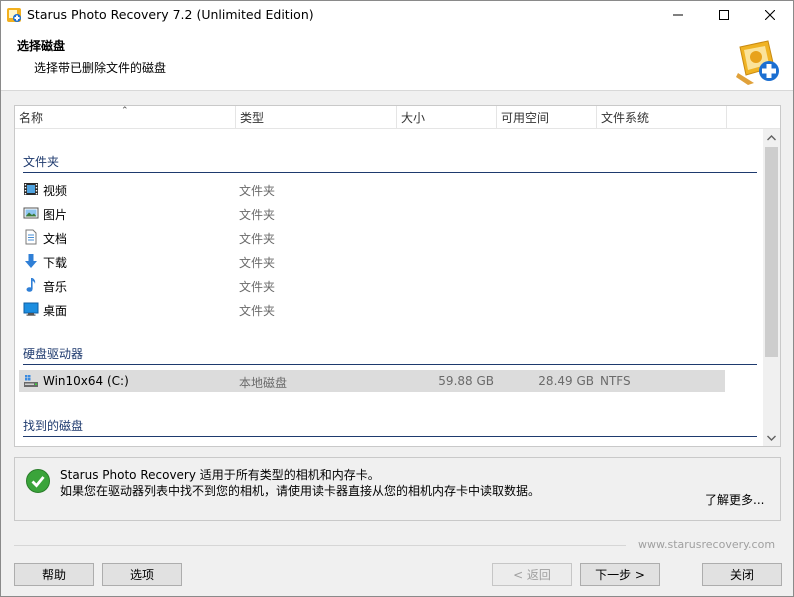 The height and width of the screenshot is (597, 794). What do you see at coordinates (372, 237) in the screenshot?
I see `list-item-folder: 文档 文件夹` at bounding box center [372, 237].